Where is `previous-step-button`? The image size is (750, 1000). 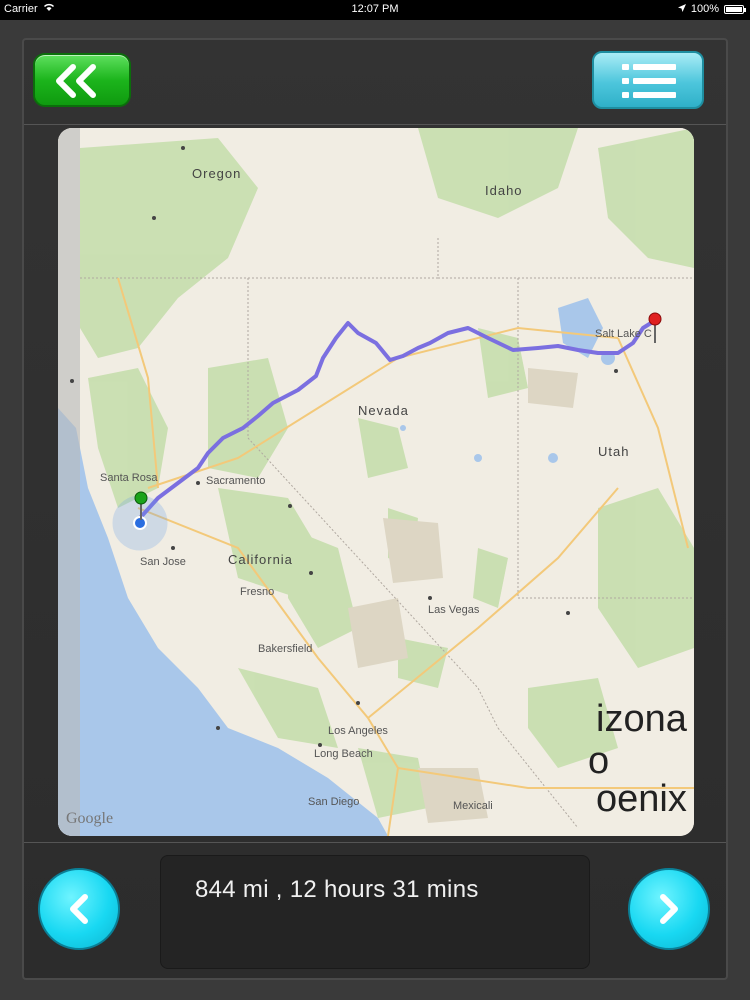
previous-step-button is located at coordinates (79, 909).